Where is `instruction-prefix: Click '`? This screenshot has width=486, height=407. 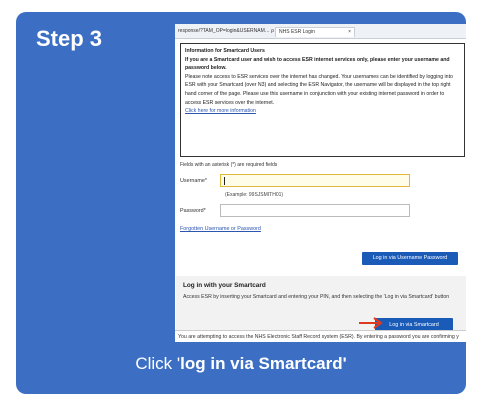
instruction-prefix: Click ' is located at coordinates (158, 363).